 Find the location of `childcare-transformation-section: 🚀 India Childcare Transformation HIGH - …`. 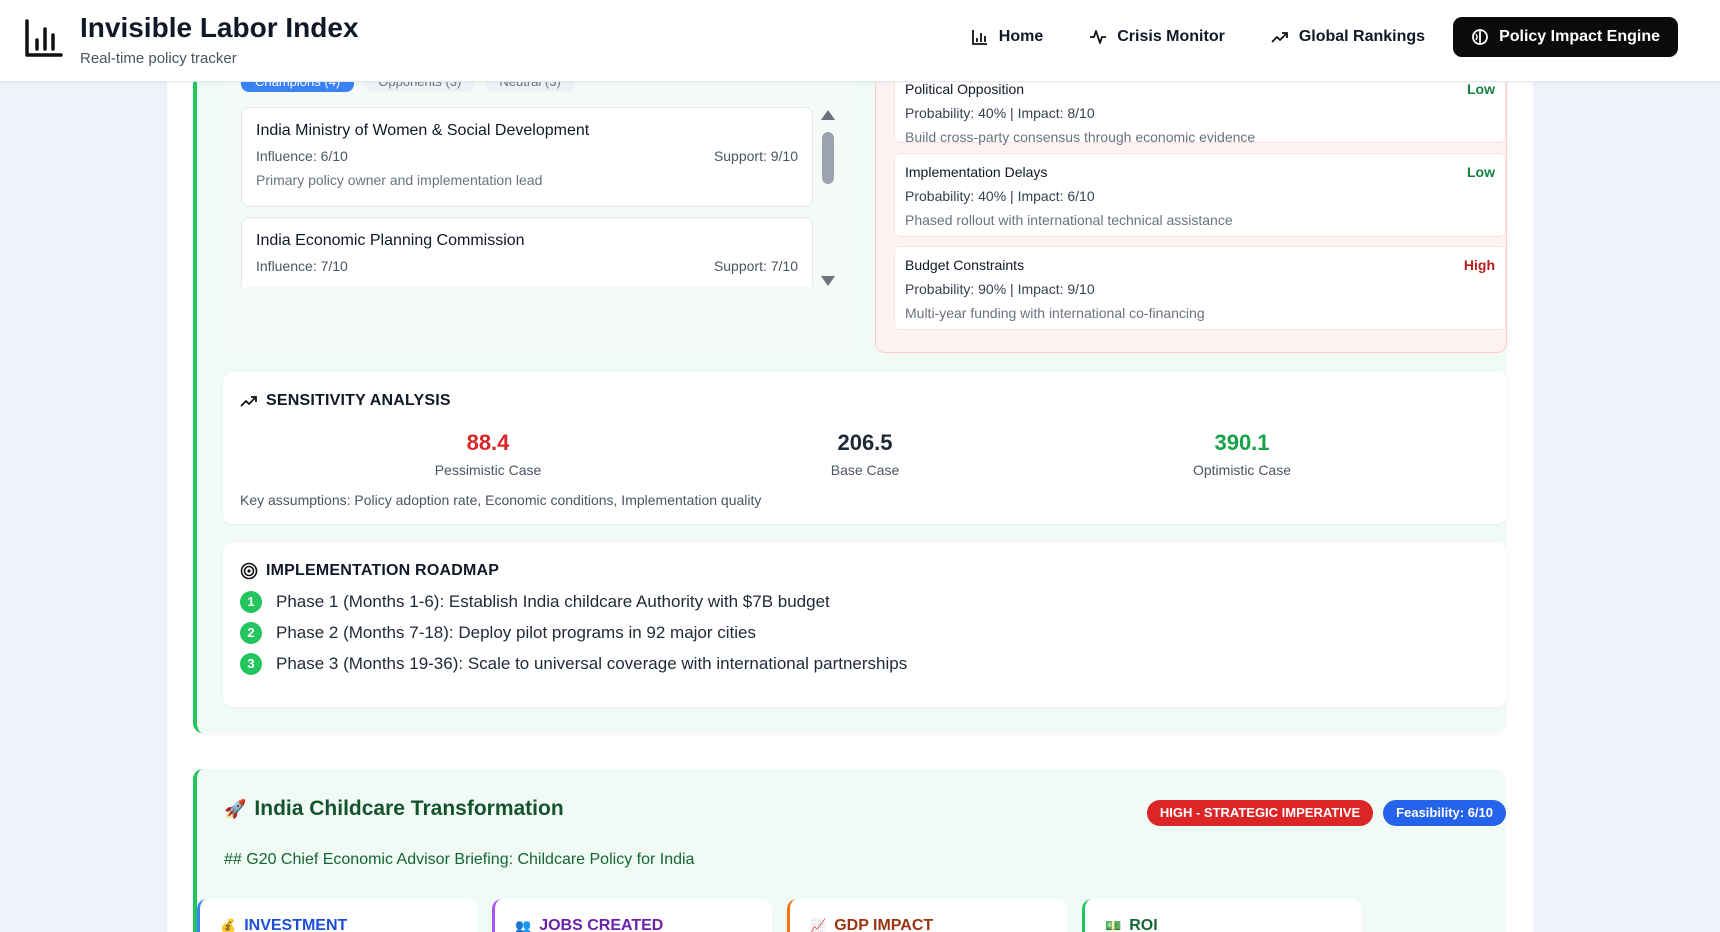

childcare-transformation-section: 🚀 India Childcare Transformation HIGH - … is located at coordinates (849, 850).